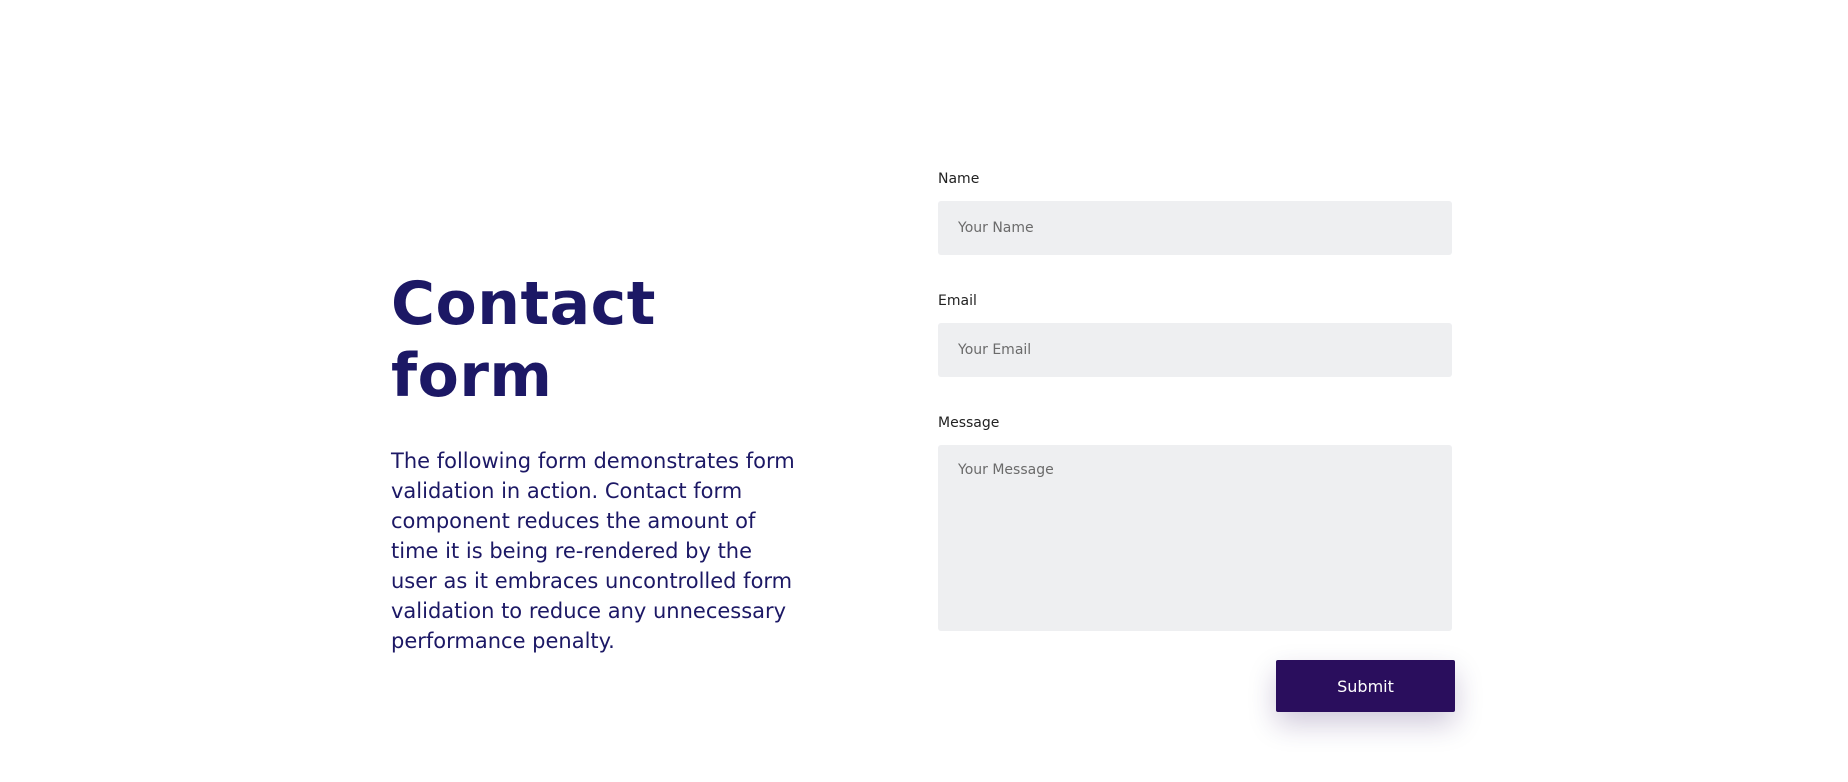 The image size is (1848, 782). Describe the element at coordinates (1195, 228) in the screenshot. I see `name-input` at that location.